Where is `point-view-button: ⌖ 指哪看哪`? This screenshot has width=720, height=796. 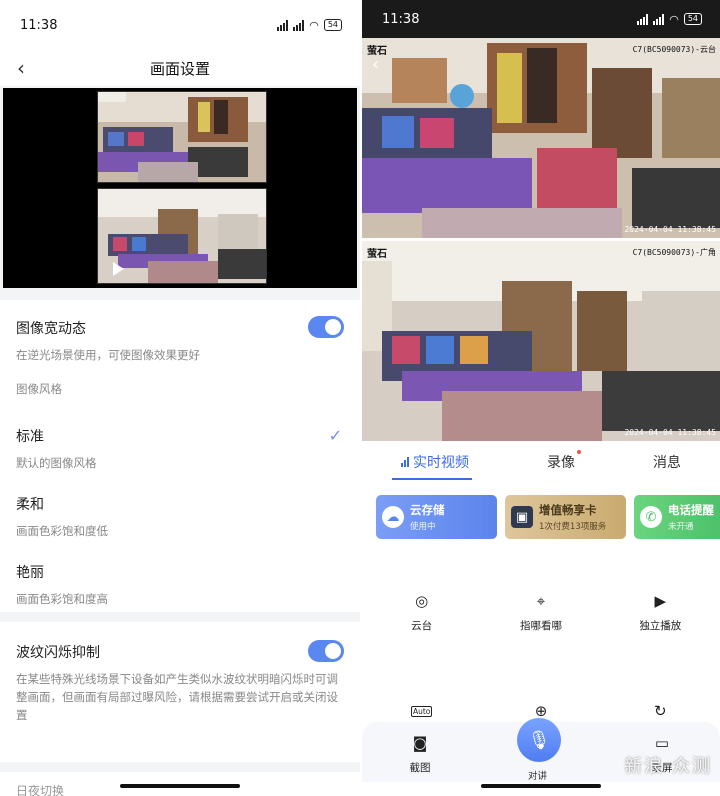
point-view-button: ⌖ 指哪看哪 is located at coordinates (541, 611).